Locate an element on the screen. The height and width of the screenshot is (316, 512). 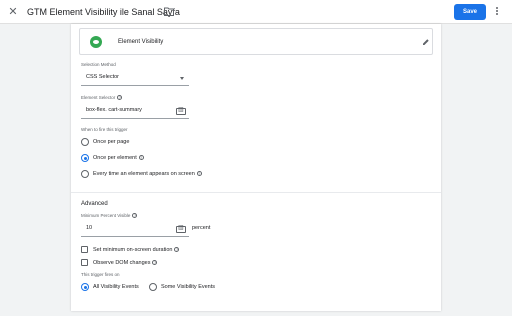
element-selector-input: box-flex. cart-summary is located at coordinates (135, 111).